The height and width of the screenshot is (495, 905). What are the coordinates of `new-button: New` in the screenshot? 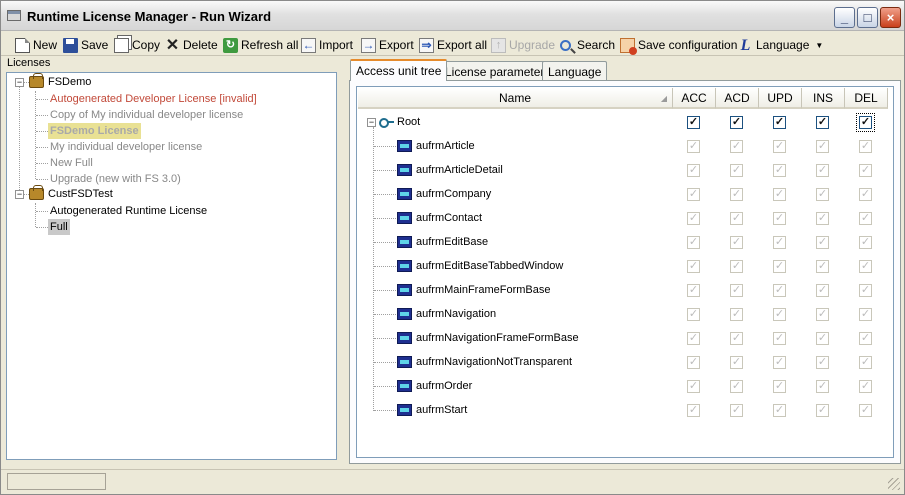 It's located at (36, 45).